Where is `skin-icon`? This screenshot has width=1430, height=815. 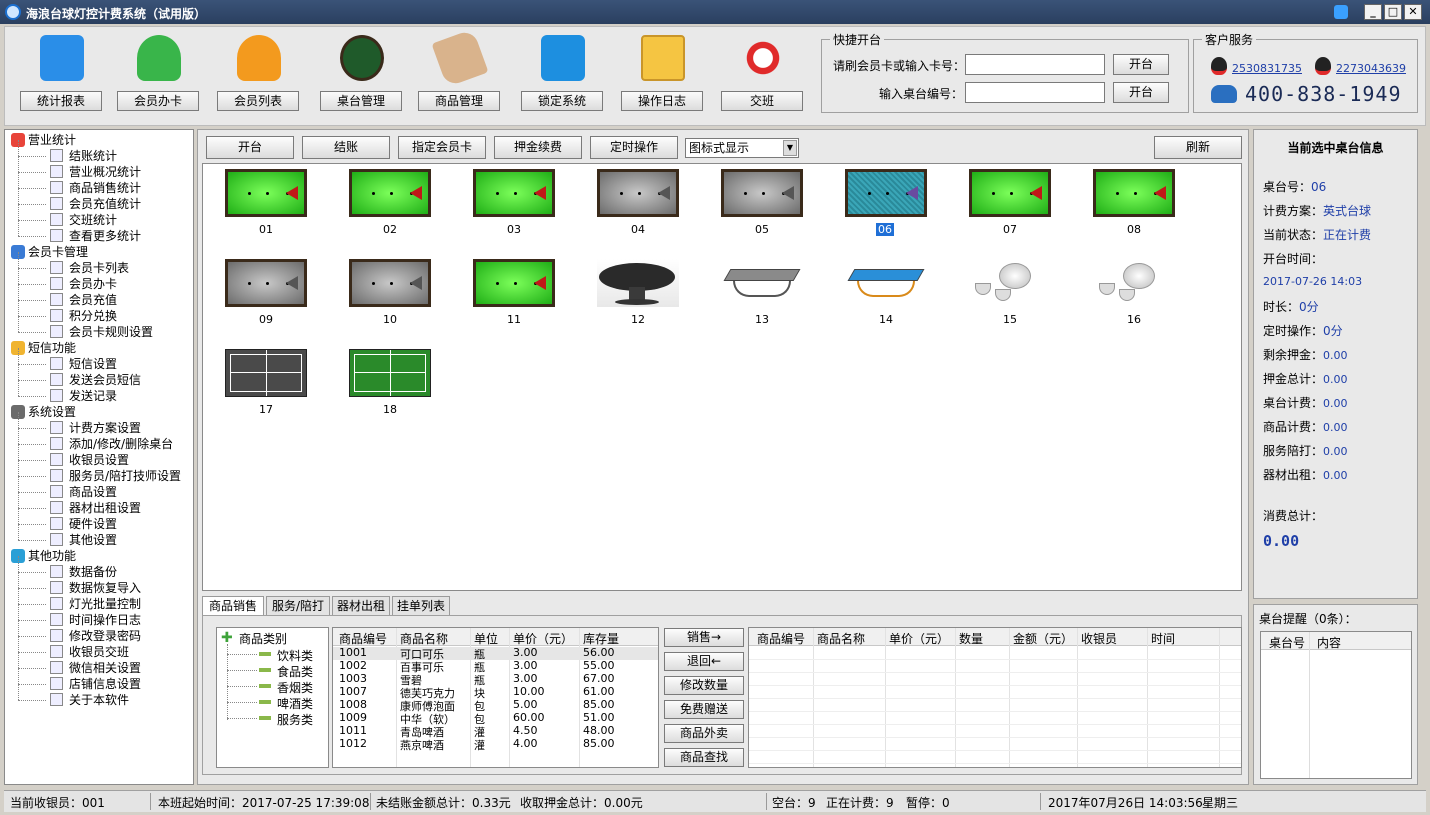
skin-icon is located at coordinates (1341, 12).